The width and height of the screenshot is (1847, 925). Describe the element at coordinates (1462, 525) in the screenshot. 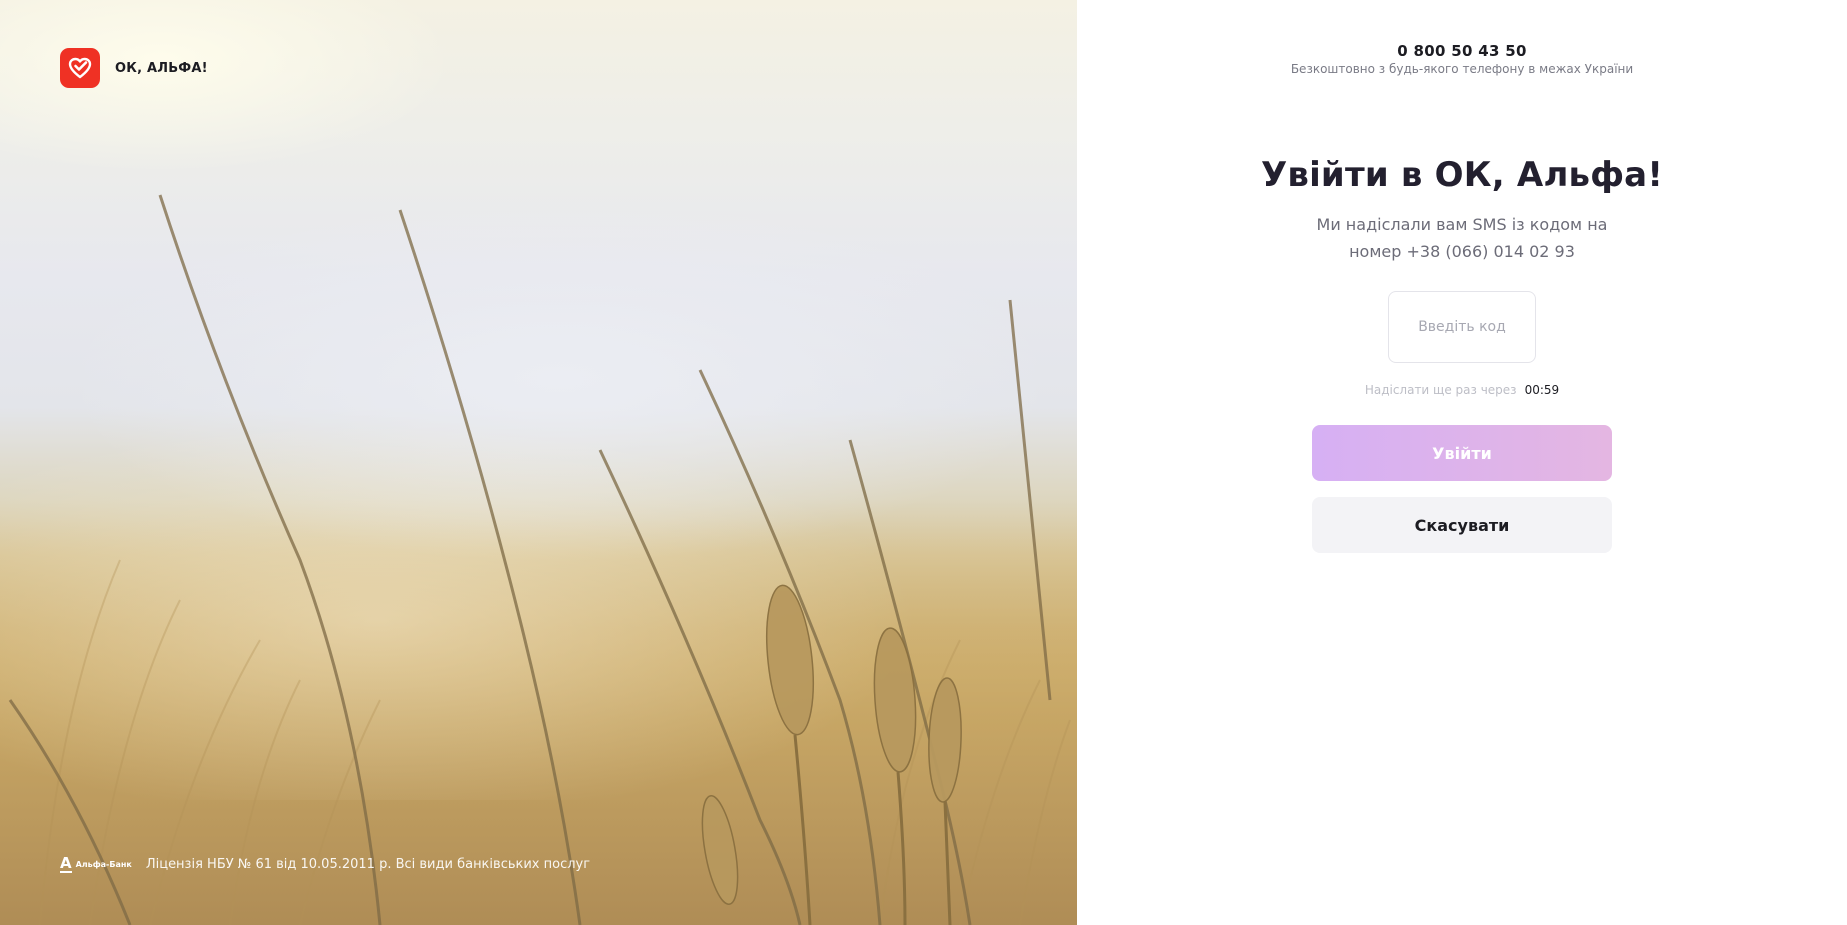

I see `cancel-button: Скасувати` at that location.